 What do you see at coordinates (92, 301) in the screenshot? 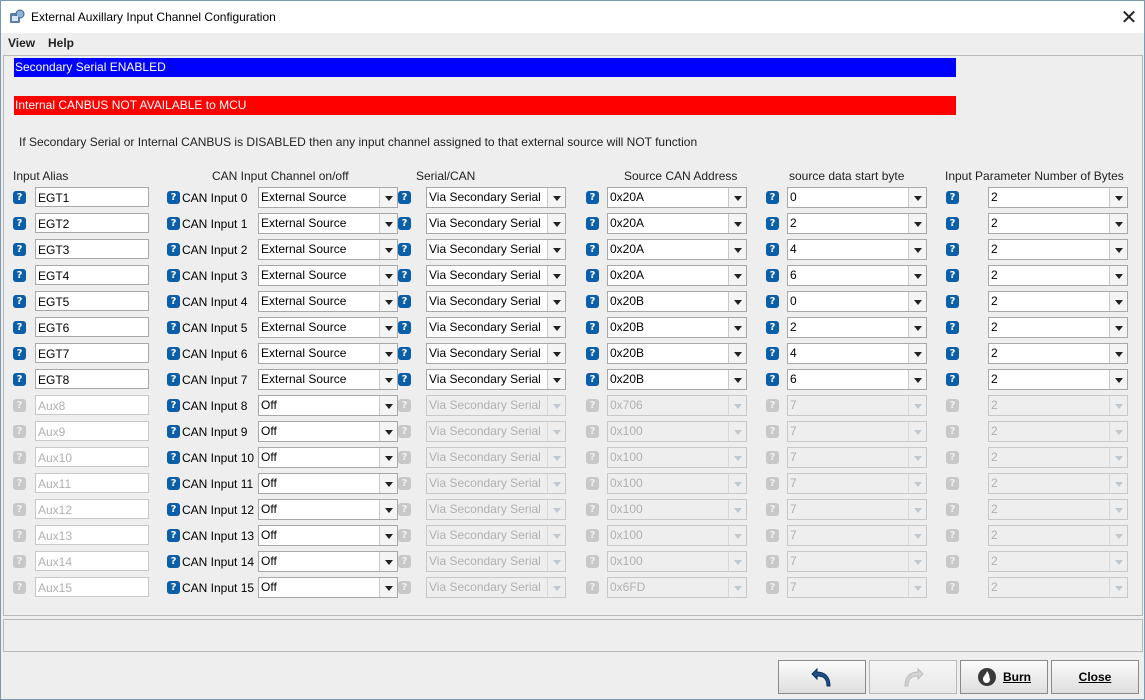
I see `alias-input: EGT5` at bounding box center [92, 301].